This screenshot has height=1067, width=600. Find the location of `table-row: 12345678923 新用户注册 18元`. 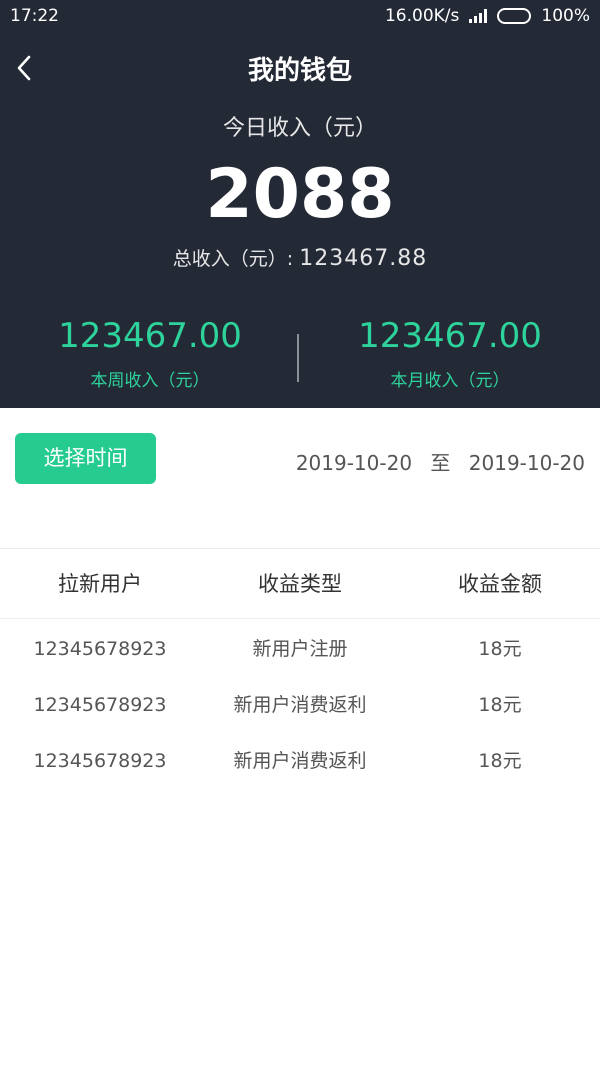

table-row: 12345678923 新用户注册 18元 is located at coordinates (300, 649).